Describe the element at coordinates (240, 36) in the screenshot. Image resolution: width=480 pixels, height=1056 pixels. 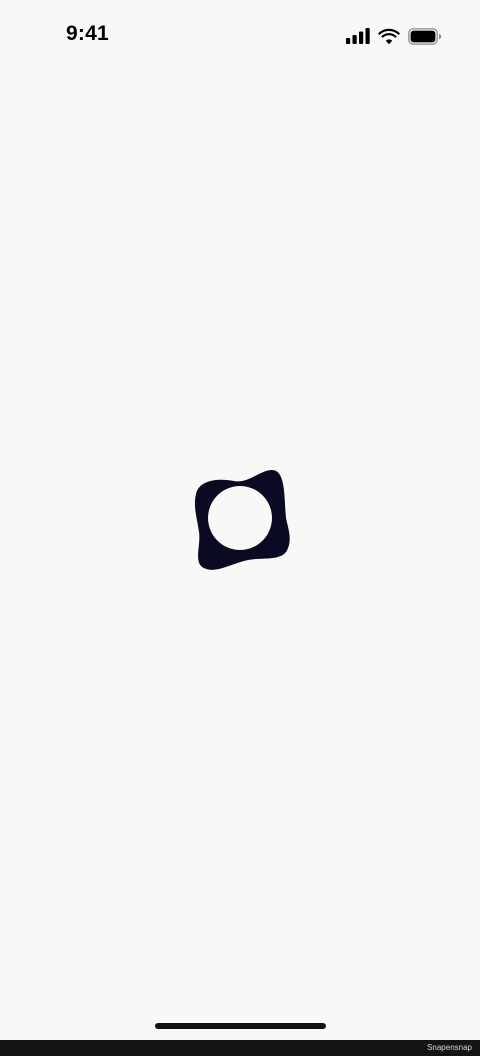
I see `status-bar: 9:41` at that location.